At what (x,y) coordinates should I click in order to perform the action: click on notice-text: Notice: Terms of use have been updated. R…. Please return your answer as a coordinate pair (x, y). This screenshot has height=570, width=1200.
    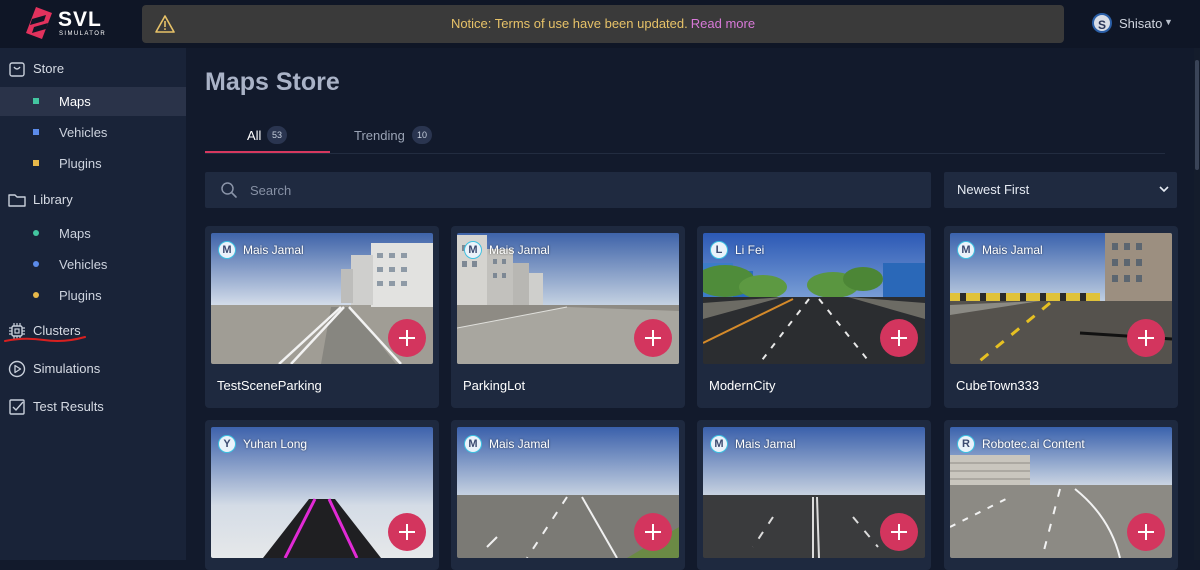
    Looking at the image, I should click on (603, 23).